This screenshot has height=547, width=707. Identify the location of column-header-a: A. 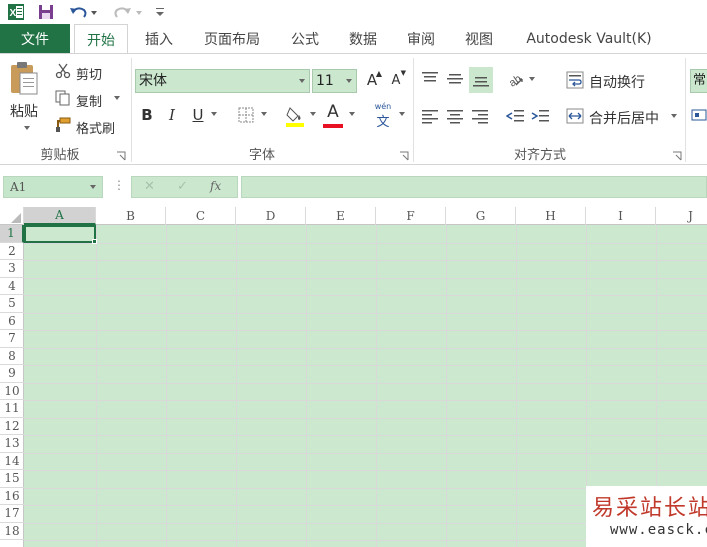
(60, 216).